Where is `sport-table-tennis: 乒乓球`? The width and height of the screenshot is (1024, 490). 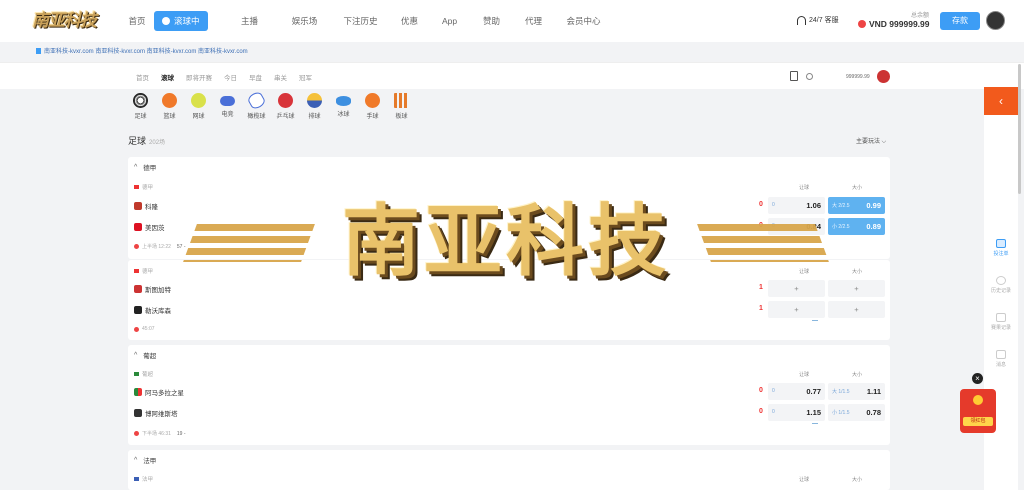 sport-table-tennis: 乒乓球 is located at coordinates (285, 109).